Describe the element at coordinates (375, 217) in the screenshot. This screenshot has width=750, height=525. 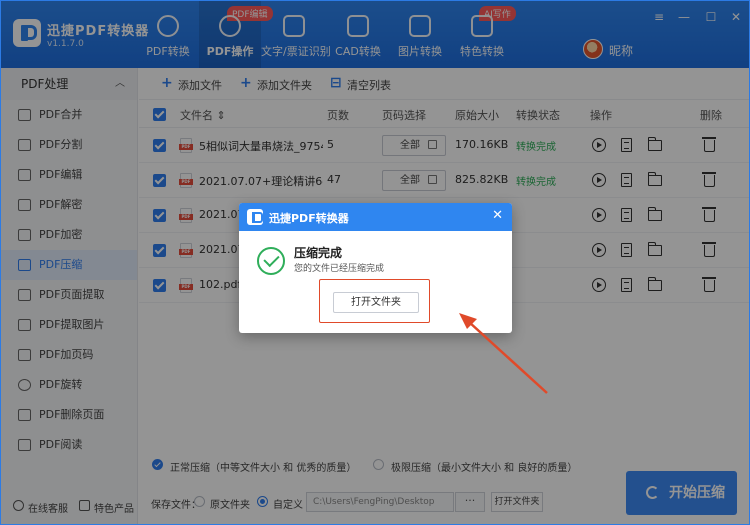
I see `dialog-header: 迅捷PDF转换器 ✕` at that location.